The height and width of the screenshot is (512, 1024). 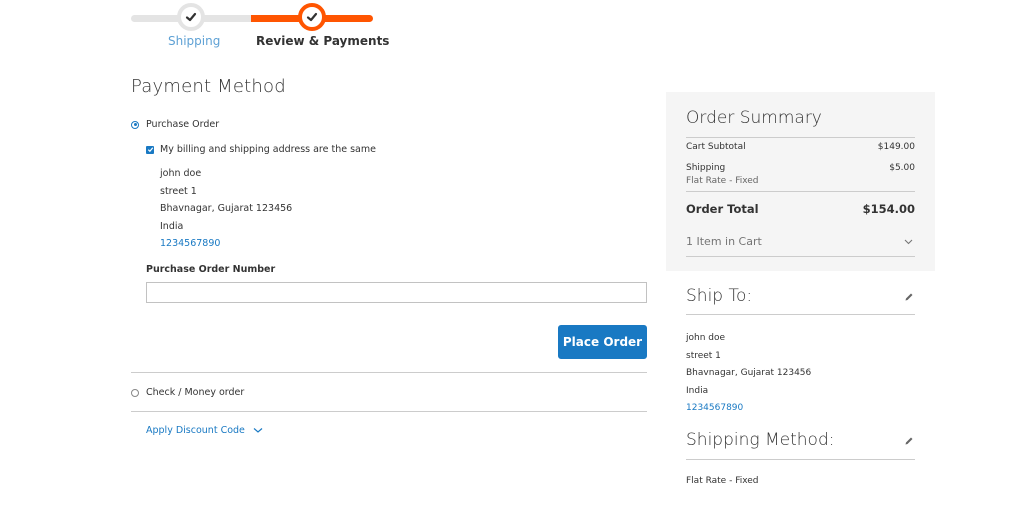 What do you see at coordinates (706, 338) in the screenshot?
I see `ship-to-name: john doe` at bounding box center [706, 338].